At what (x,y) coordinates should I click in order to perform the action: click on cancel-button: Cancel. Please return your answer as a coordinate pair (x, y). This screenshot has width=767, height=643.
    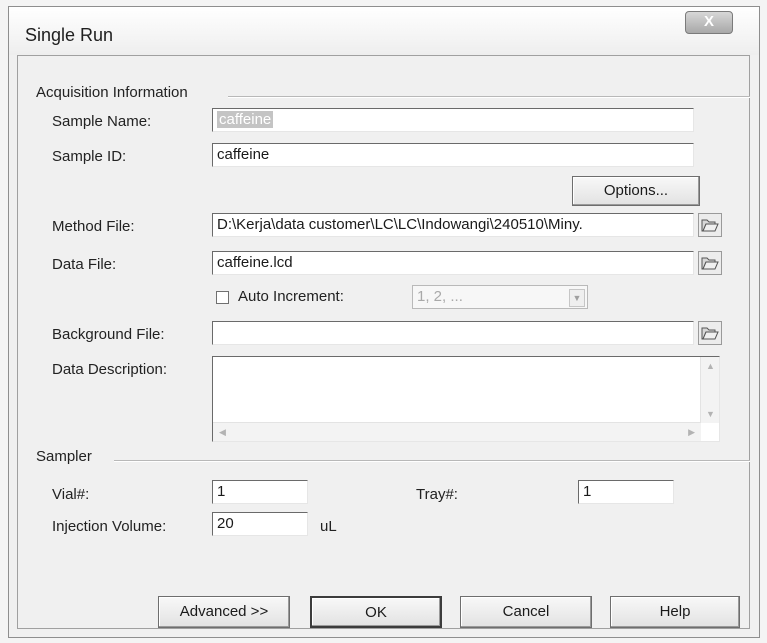
    Looking at the image, I should click on (526, 612).